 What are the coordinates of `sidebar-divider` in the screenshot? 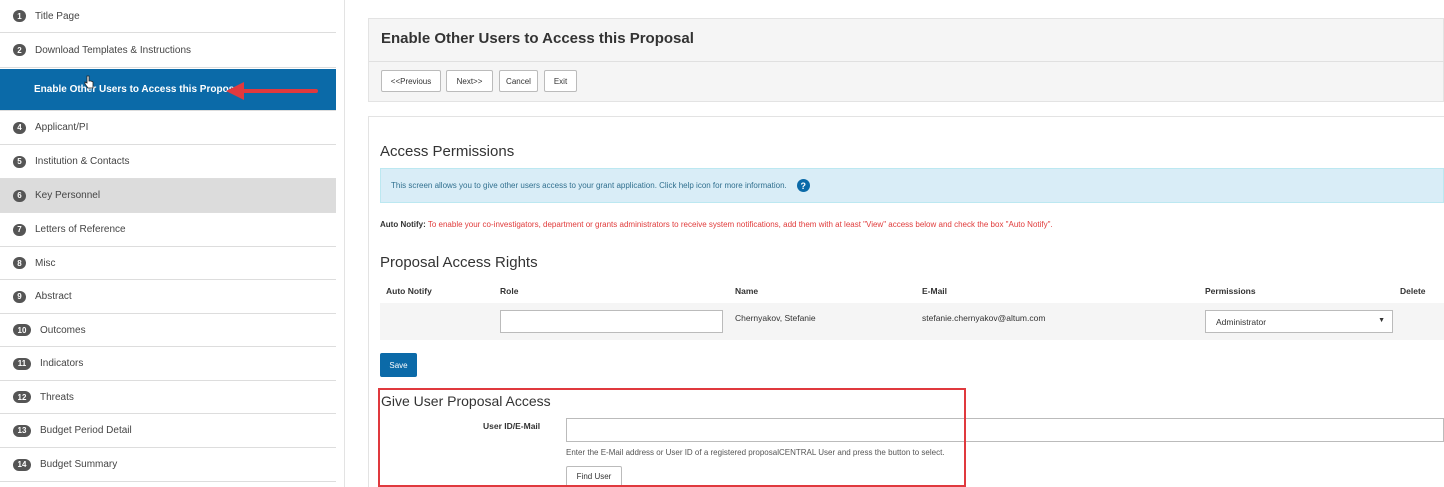 It's located at (344, 243).